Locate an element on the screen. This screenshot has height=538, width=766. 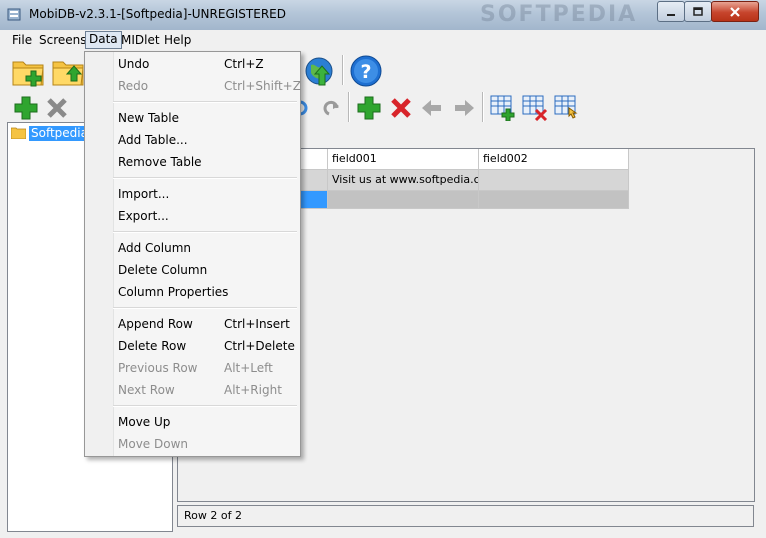
table-cell: Visit us at www.softpedia.com is located at coordinates (403, 180).